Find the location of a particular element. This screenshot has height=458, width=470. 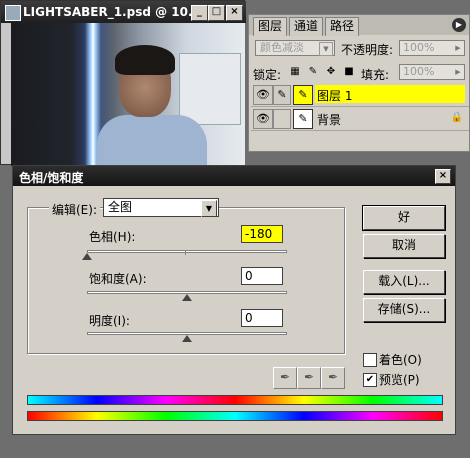

hue-label: 色相(H): is located at coordinates (112, 237).